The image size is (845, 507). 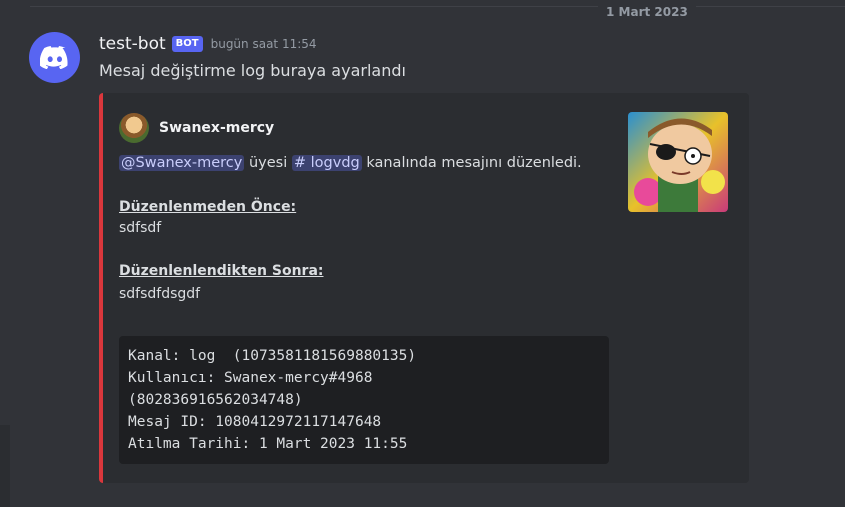 What do you see at coordinates (272, 356) in the screenshot?
I see `code-line-channel: Kanal: log (1073581181569880135)` at bounding box center [272, 356].